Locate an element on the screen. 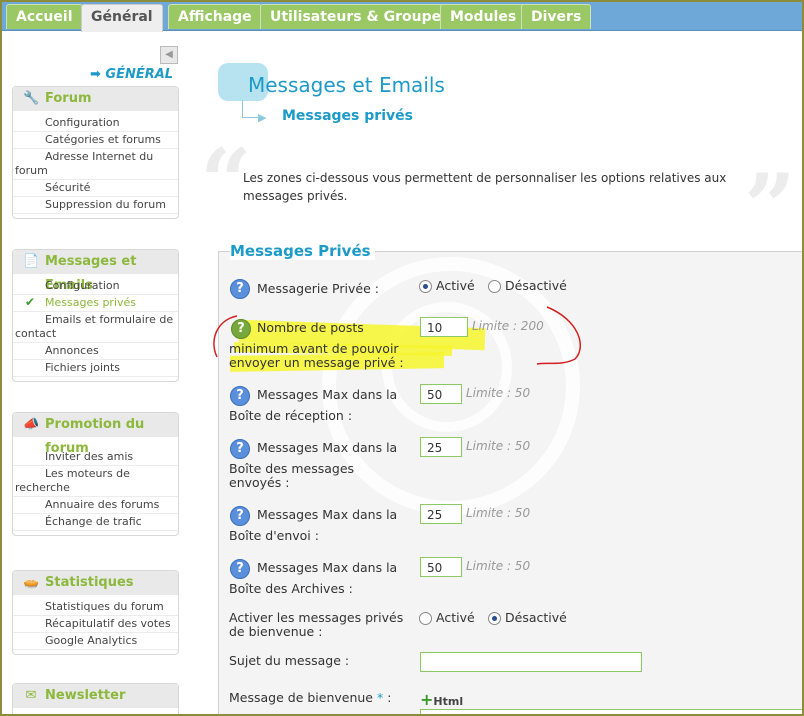 The width and height of the screenshot is (804, 716). max-inbox-label: Messages Max dans la is located at coordinates (327, 394).